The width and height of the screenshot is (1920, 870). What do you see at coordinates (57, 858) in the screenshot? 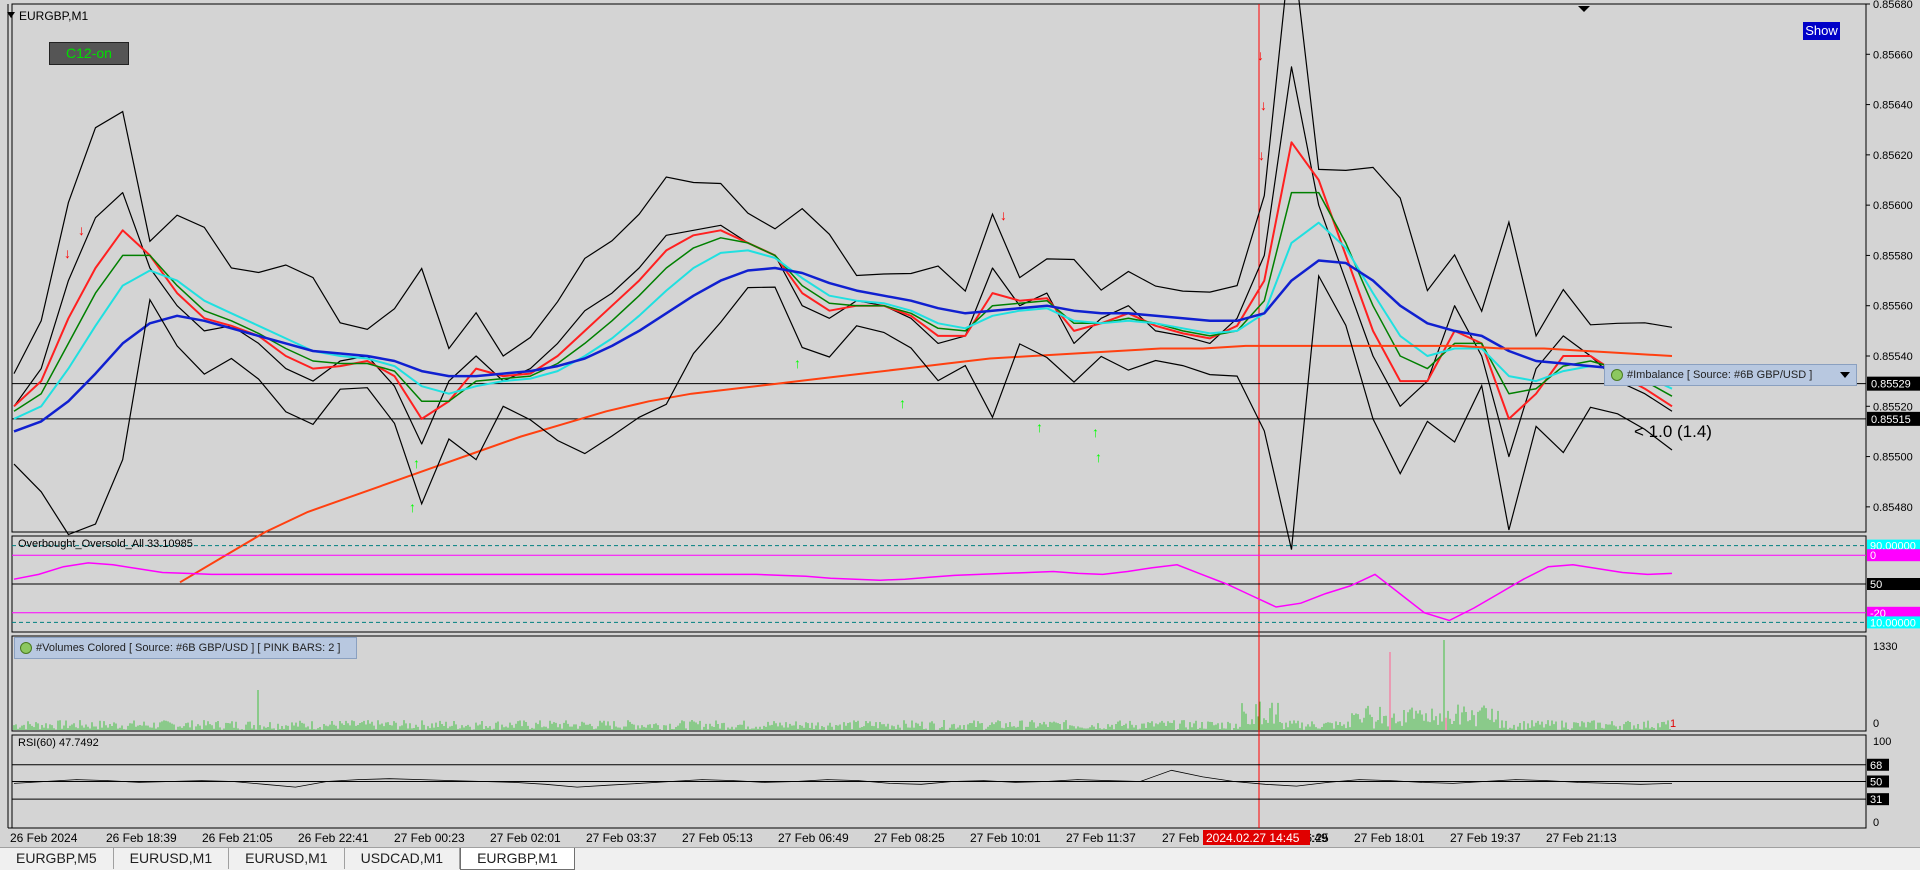
I see `tab-eurgbp-m5: EURGBP,M5` at bounding box center [57, 858].